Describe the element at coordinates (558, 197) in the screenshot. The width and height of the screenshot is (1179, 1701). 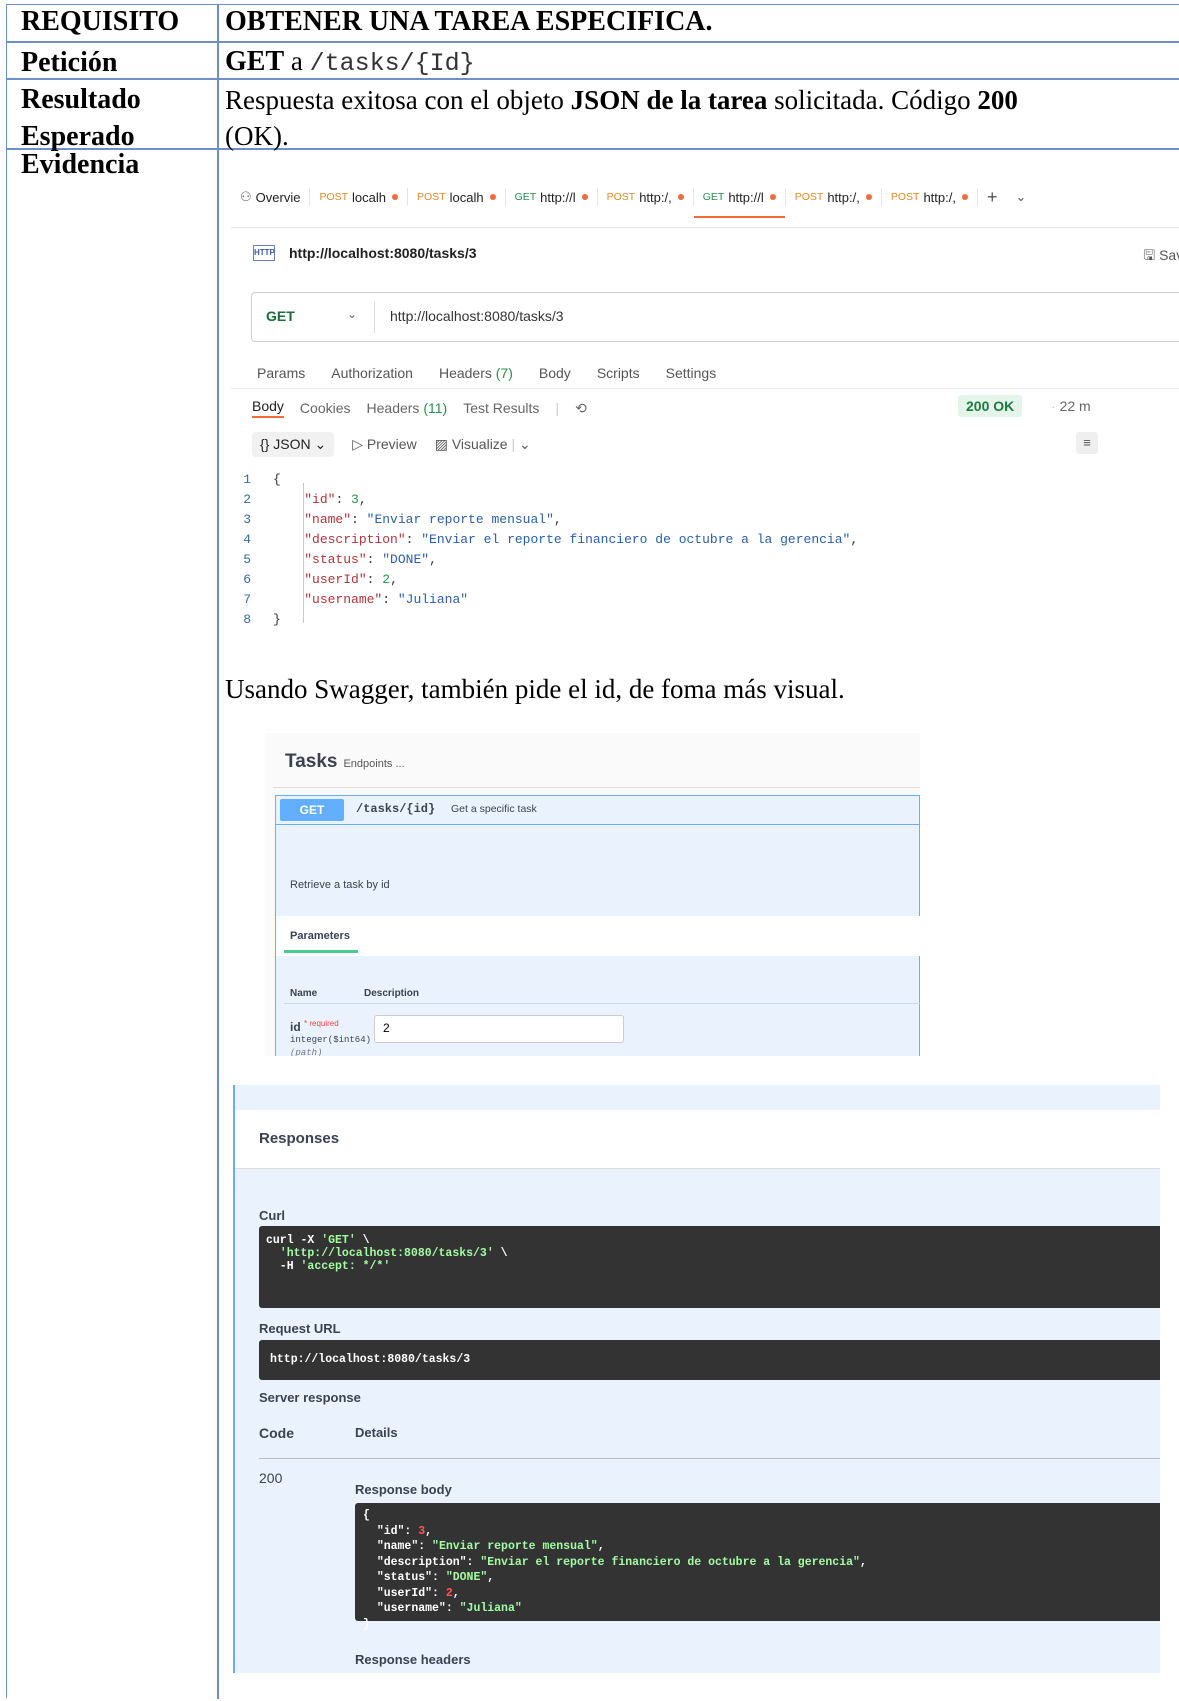
I see `tab-label: http://l` at that location.